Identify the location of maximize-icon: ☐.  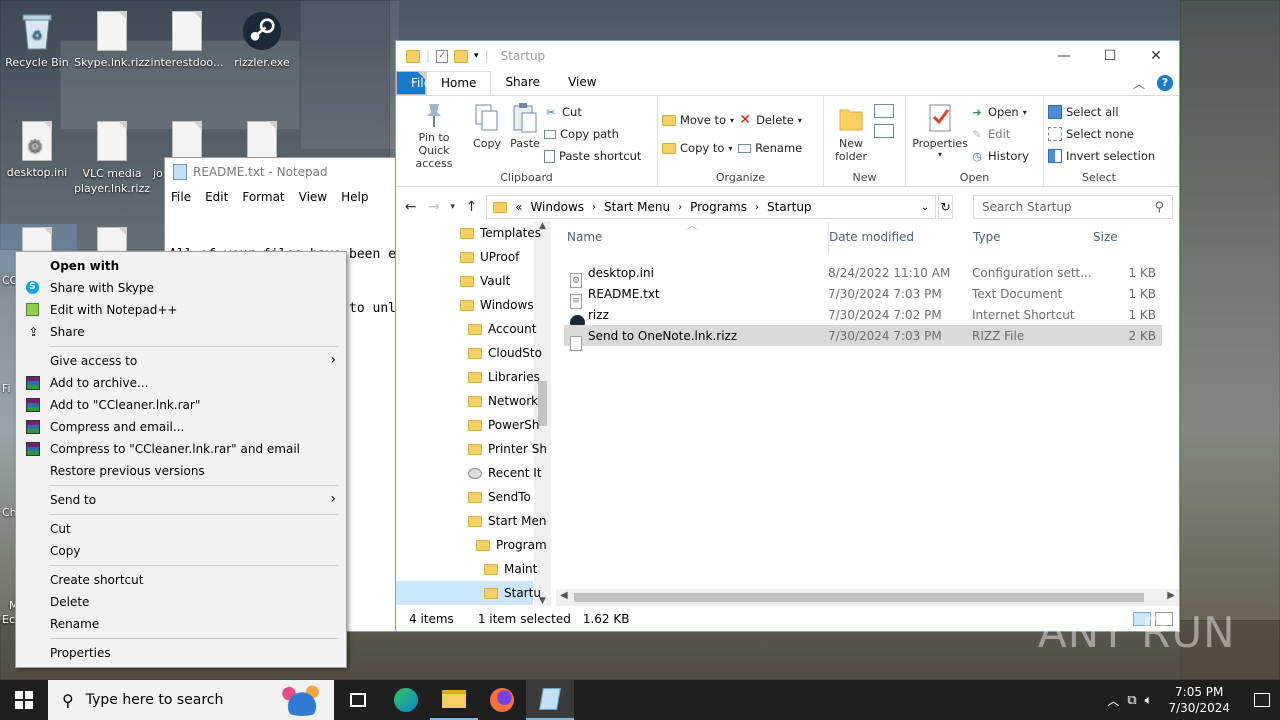
(1110, 56).